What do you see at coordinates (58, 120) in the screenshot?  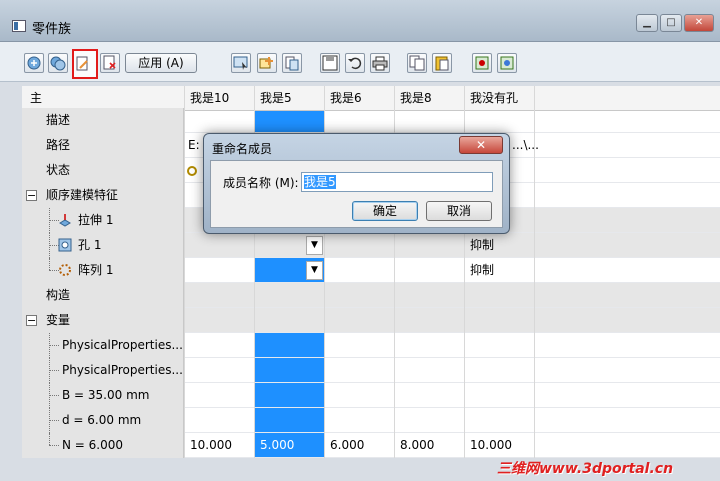 I see `row-label: 描述` at bounding box center [58, 120].